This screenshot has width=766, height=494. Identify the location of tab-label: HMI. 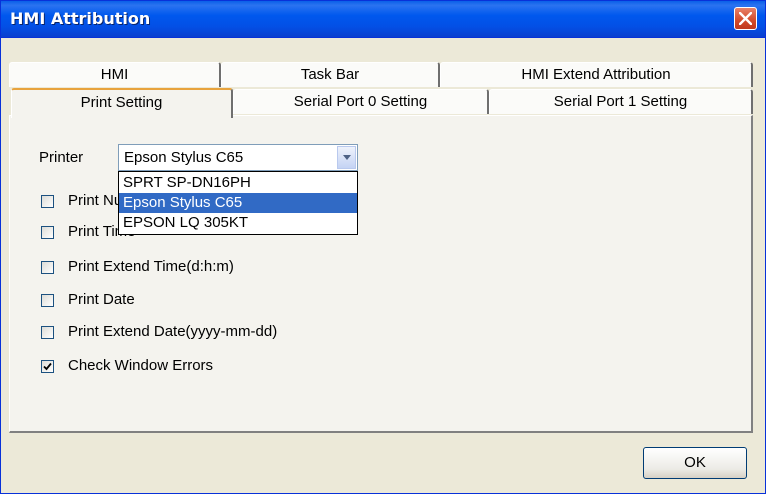
(114, 74).